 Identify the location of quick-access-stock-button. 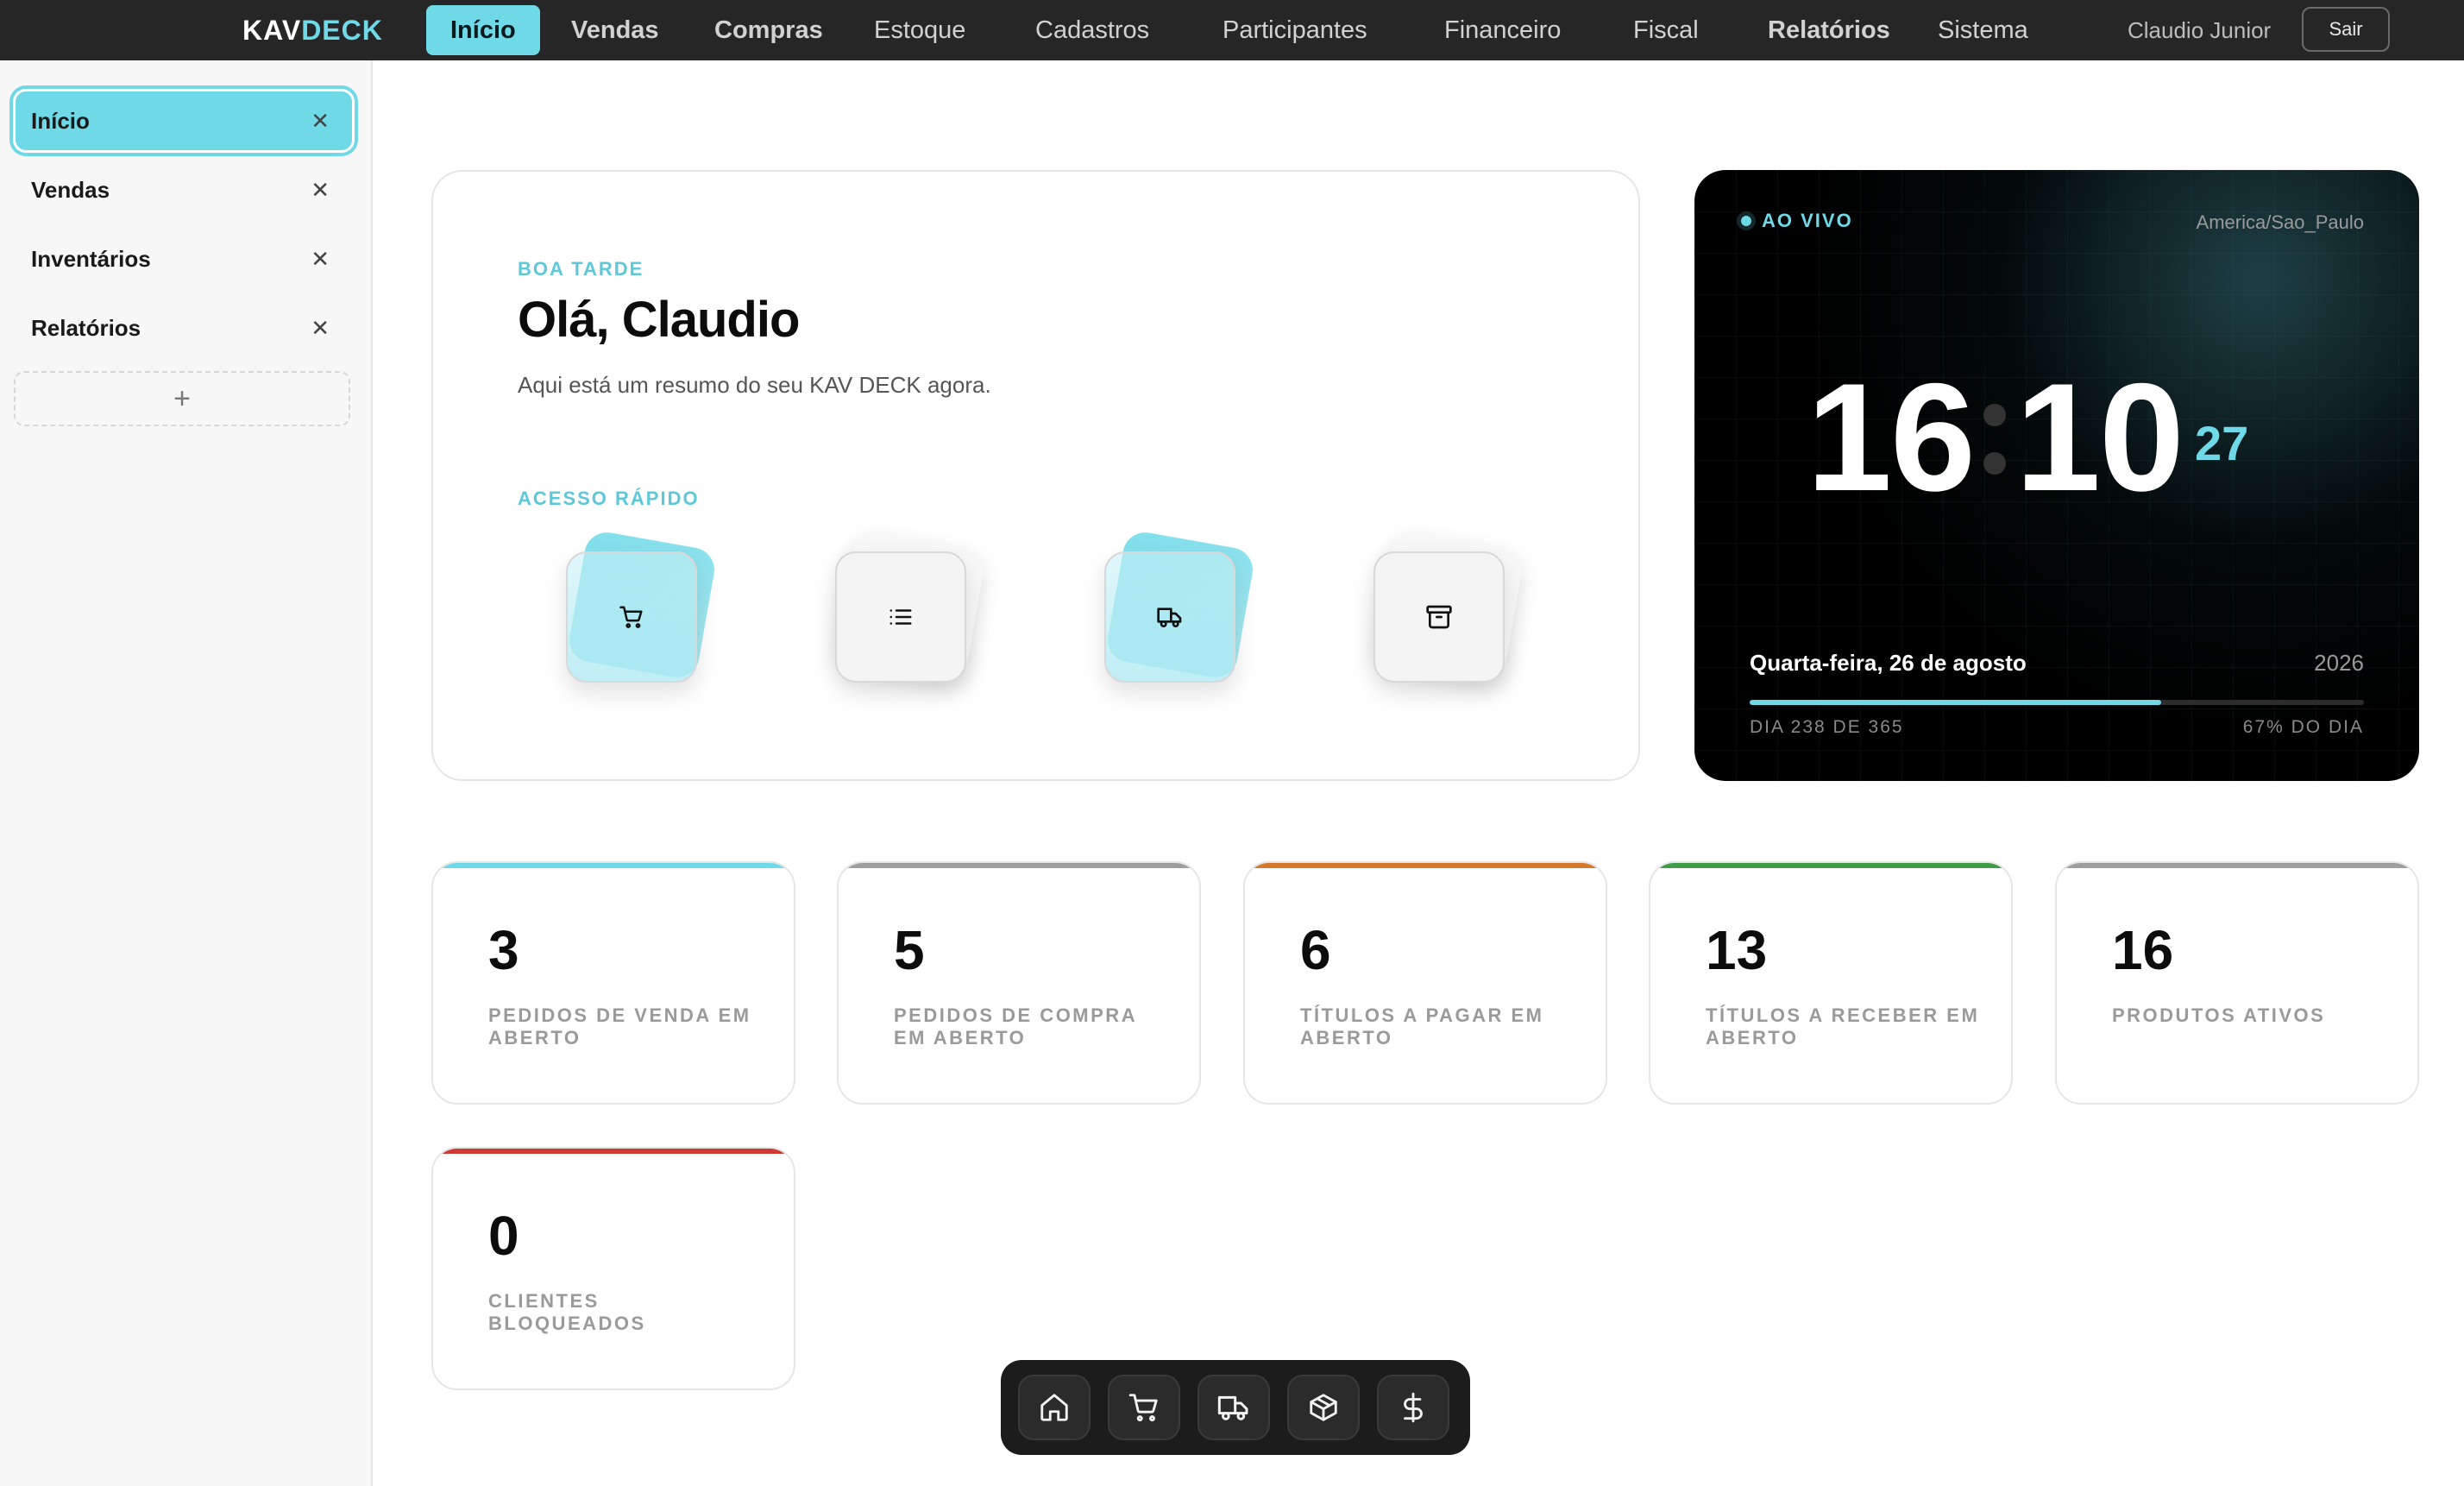
(1449, 608).